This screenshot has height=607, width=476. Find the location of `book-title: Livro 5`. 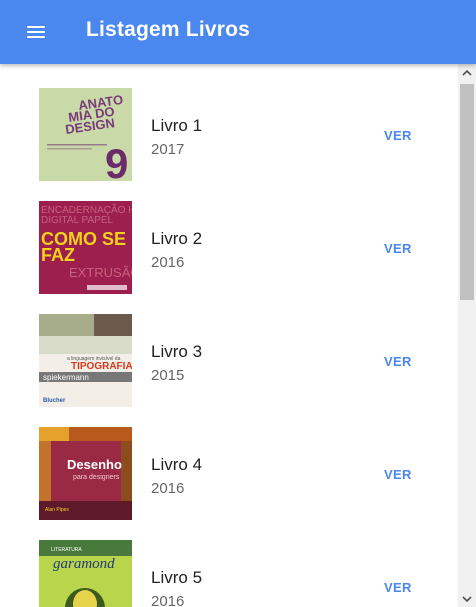

book-title: Livro 5 is located at coordinates (177, 577).